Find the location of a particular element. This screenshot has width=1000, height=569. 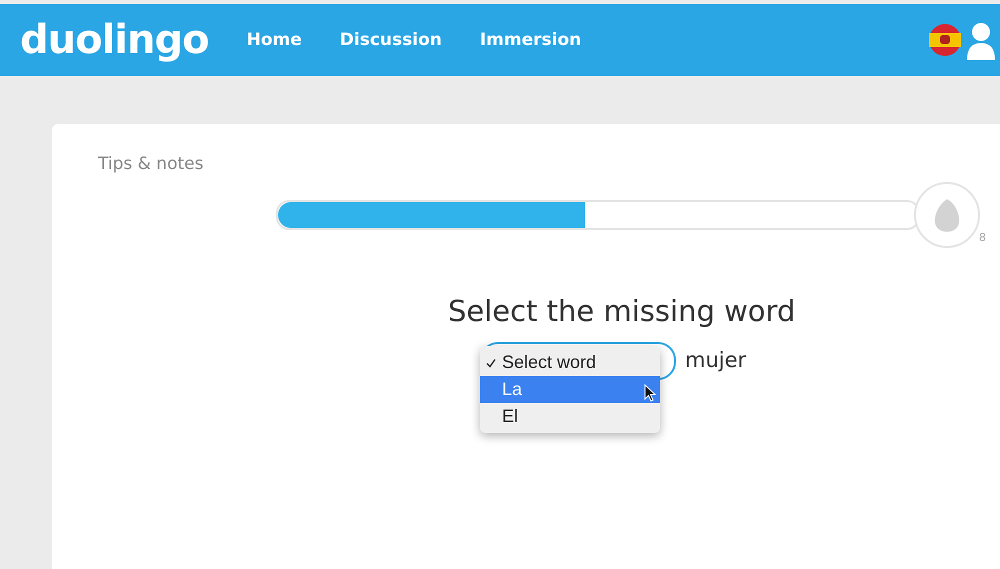

egg-count: 8 is located at coordinates (982, 237).